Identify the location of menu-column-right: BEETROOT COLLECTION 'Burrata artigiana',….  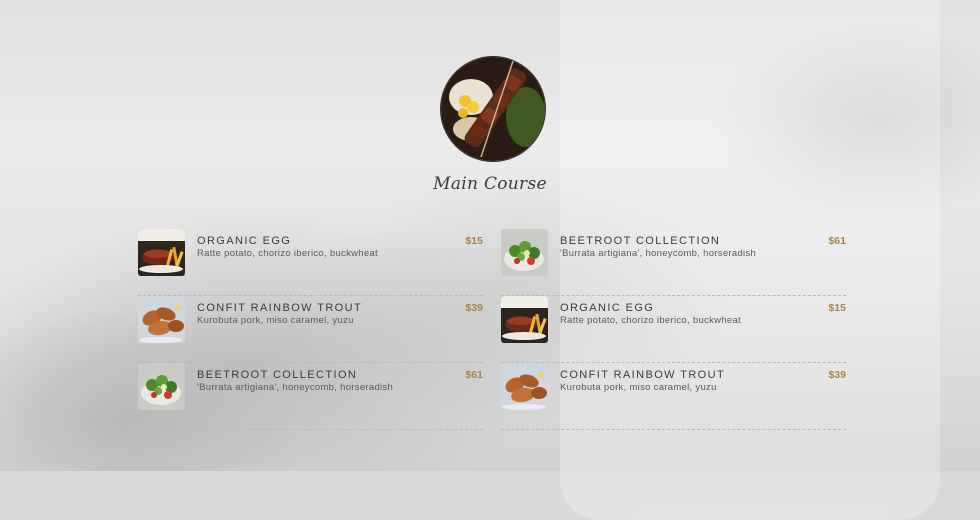
(673, 329).